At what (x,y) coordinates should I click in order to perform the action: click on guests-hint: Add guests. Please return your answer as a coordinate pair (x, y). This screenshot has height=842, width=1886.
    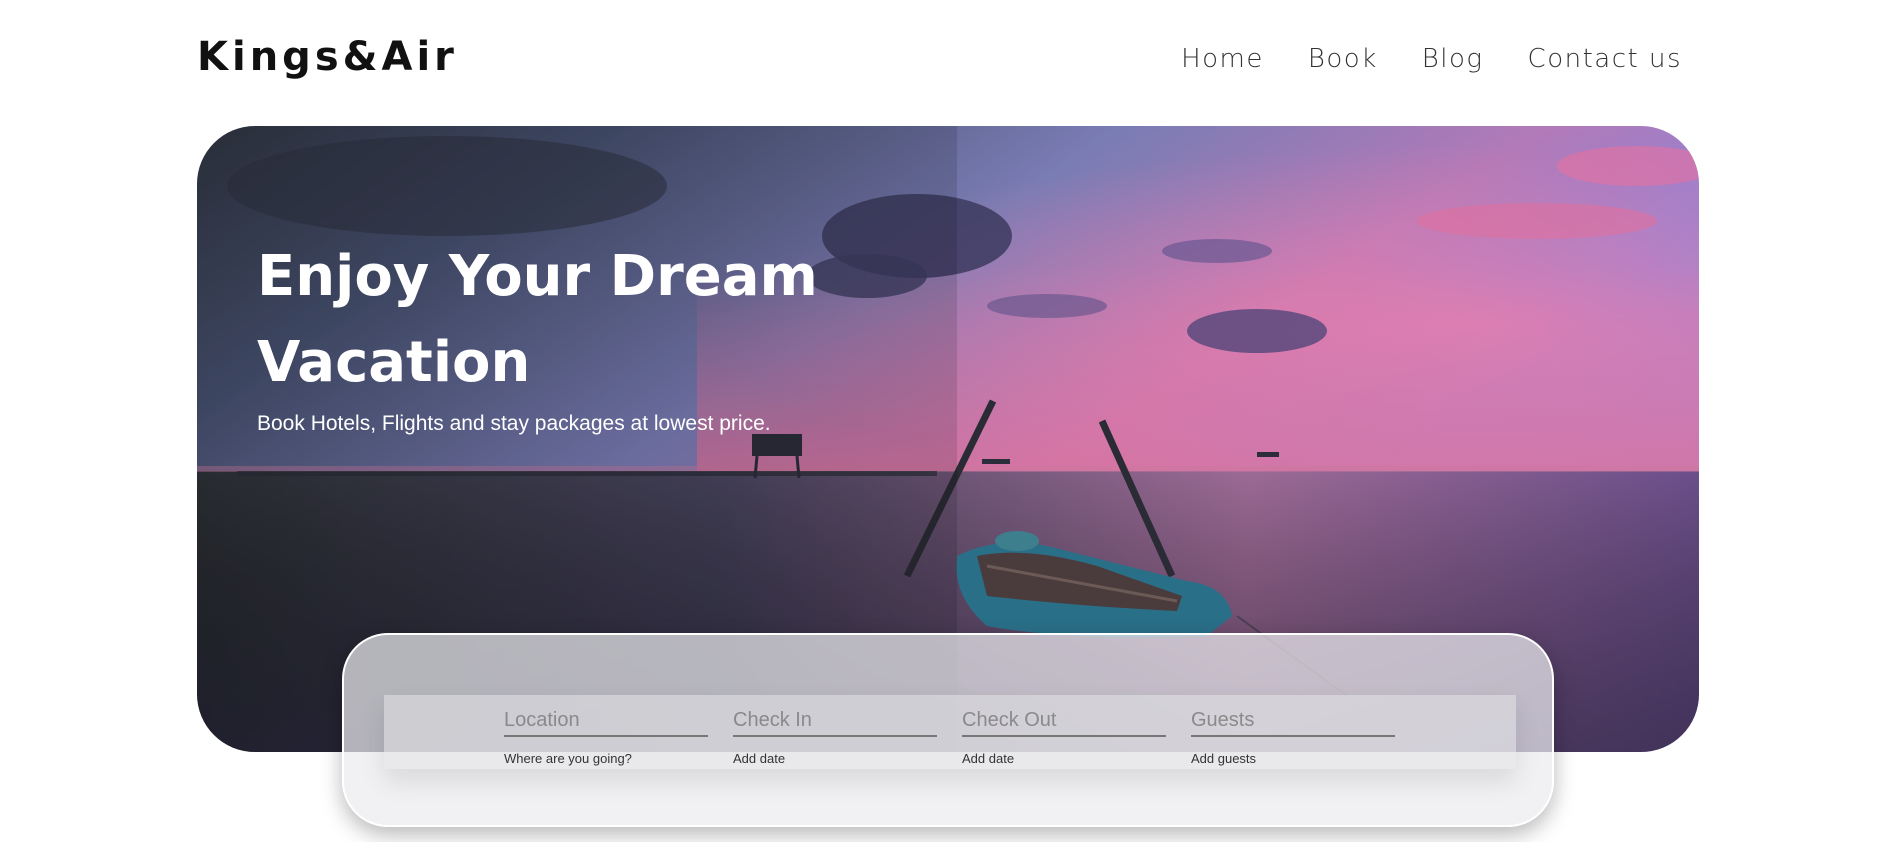
    Looking at the image, I should click on (1224, 758).